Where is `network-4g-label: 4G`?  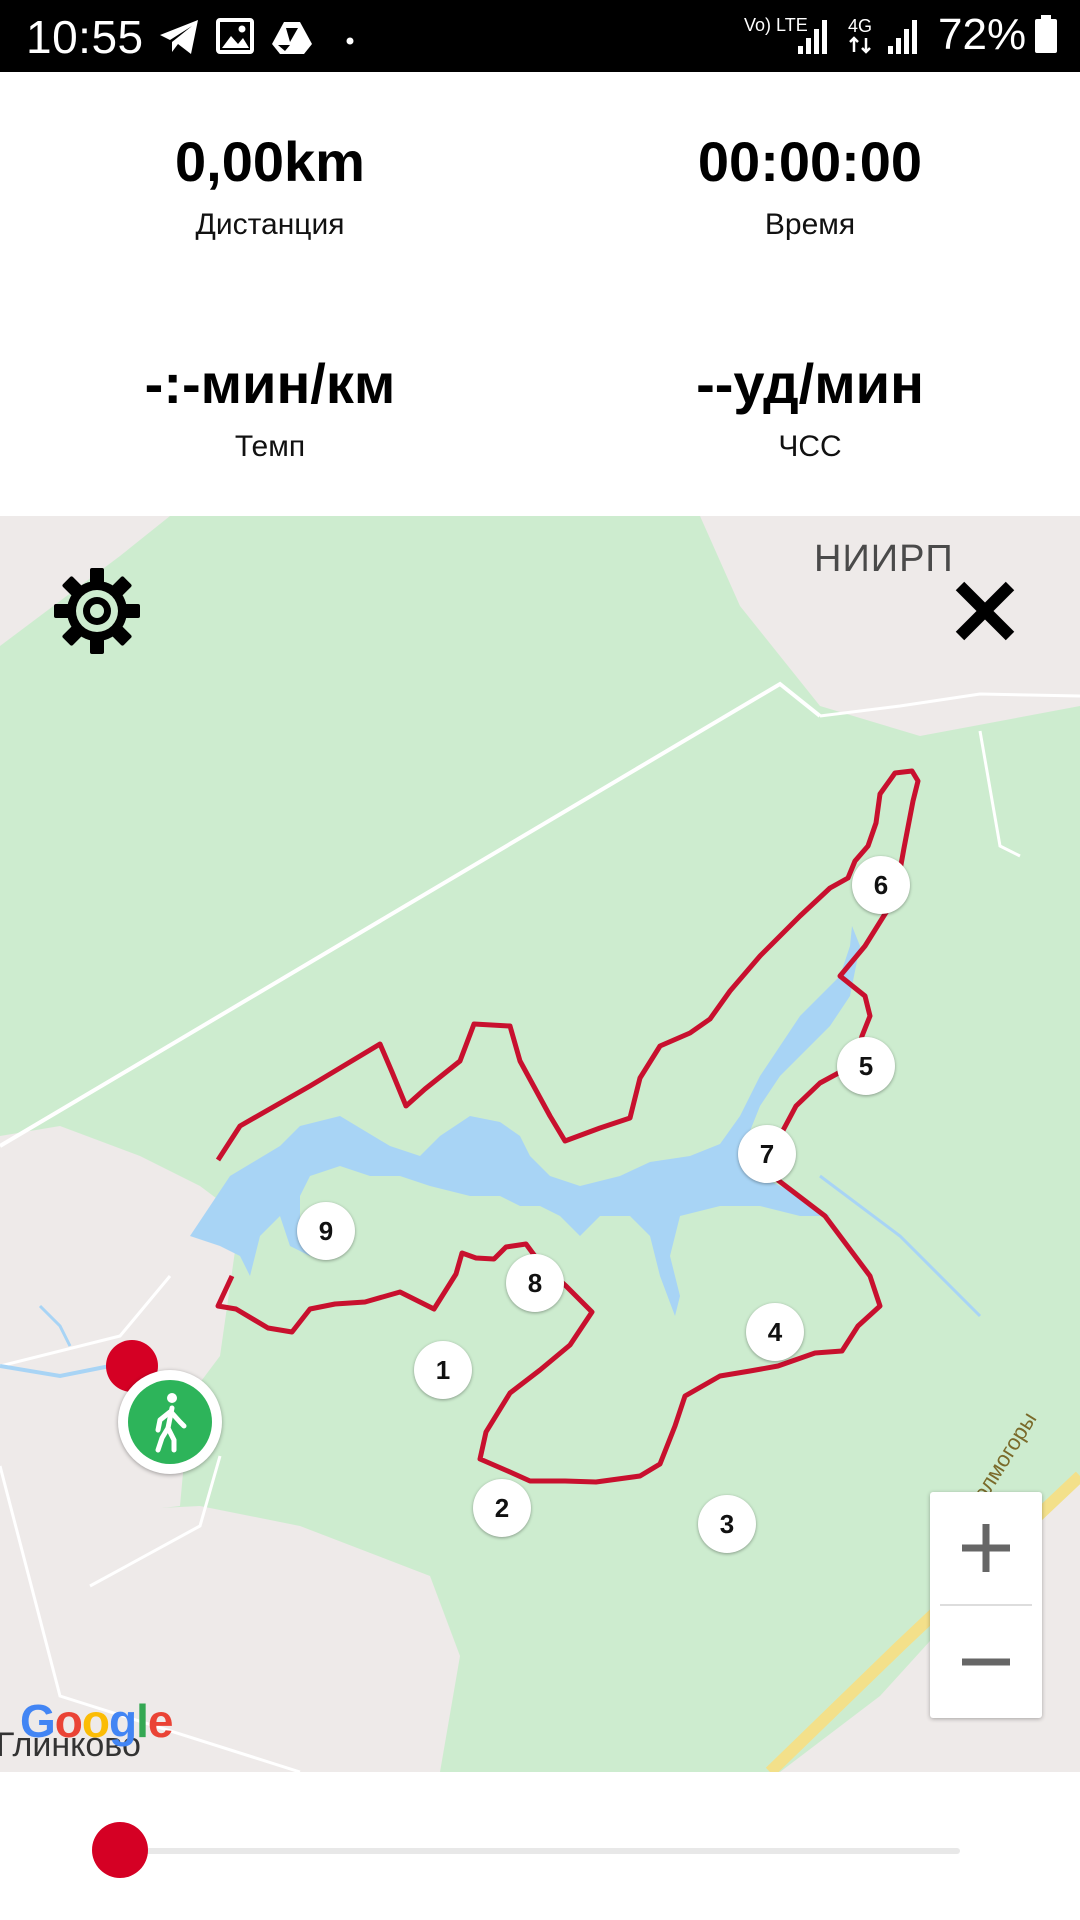
network-4g-label: 4G is located at coordinates (860, 35).